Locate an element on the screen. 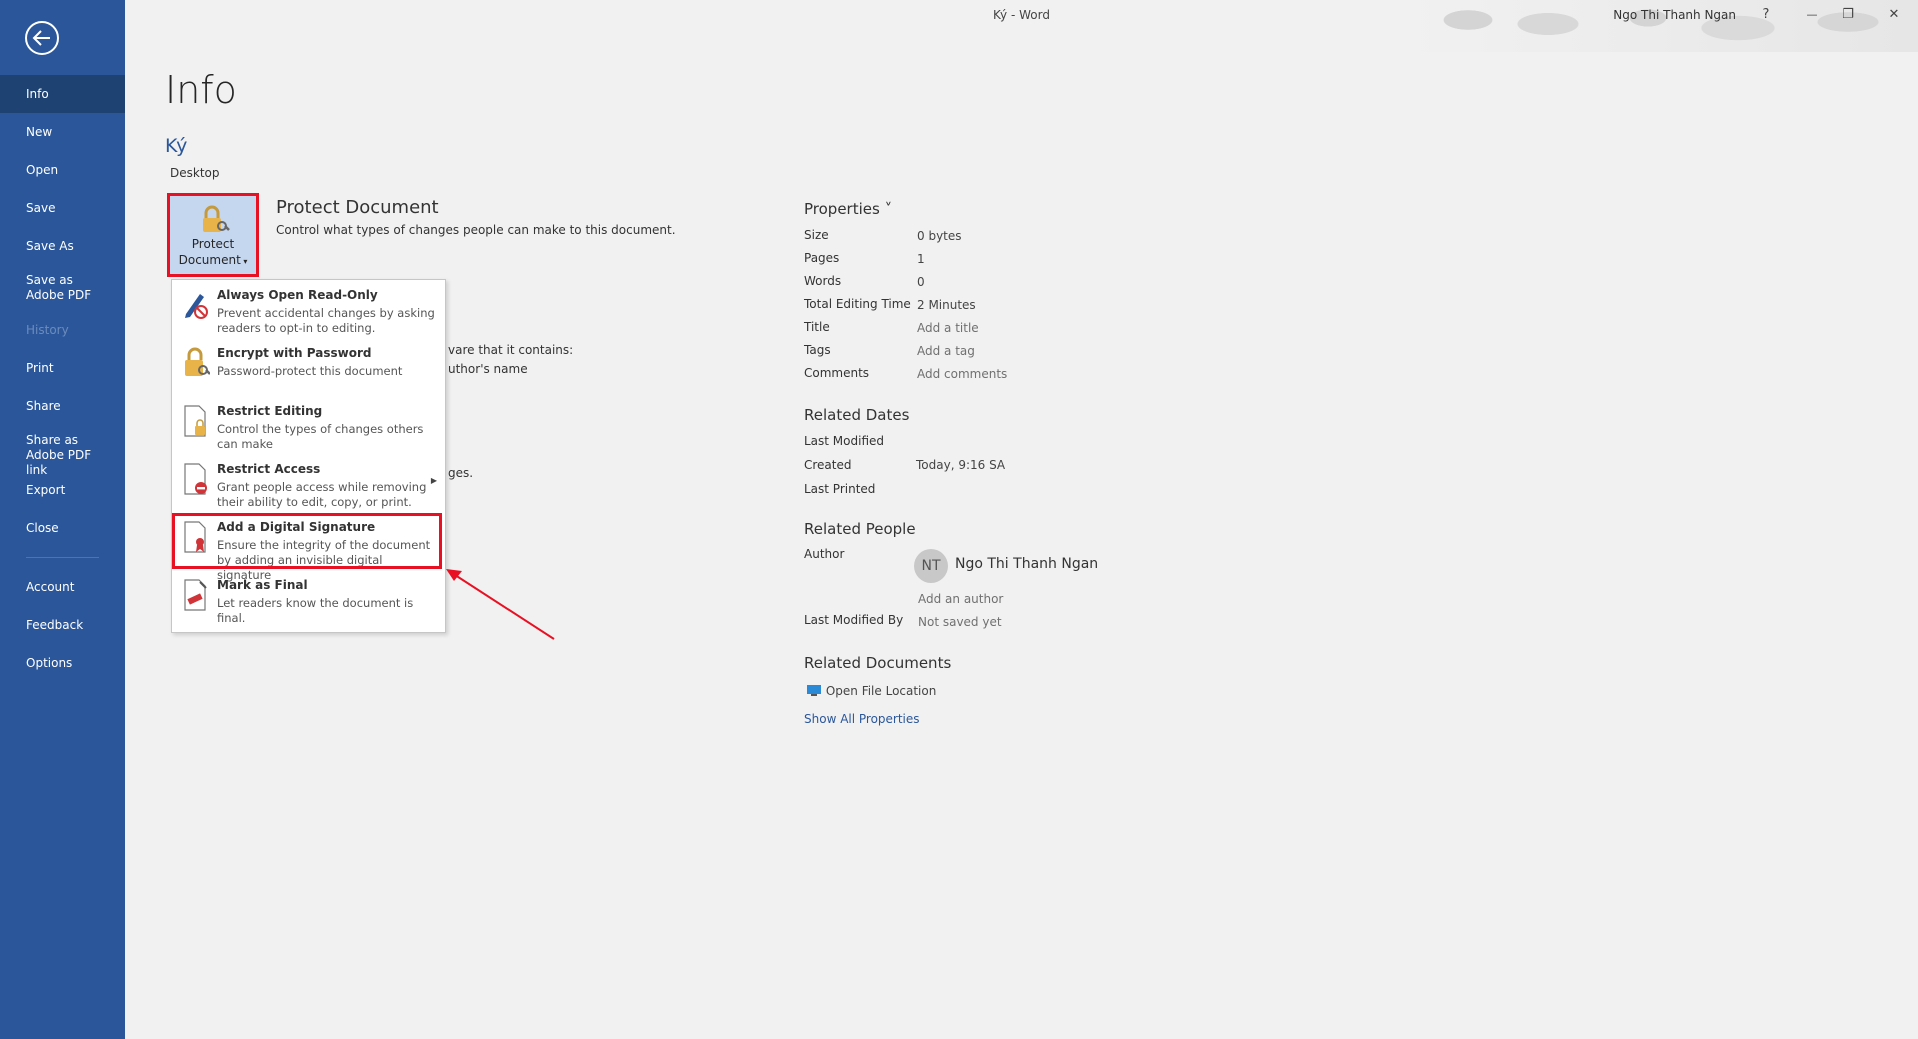 The height and width of the screenshot is (1039, 1918). property-value: 0 bytes is located at coordinates (939, 236).